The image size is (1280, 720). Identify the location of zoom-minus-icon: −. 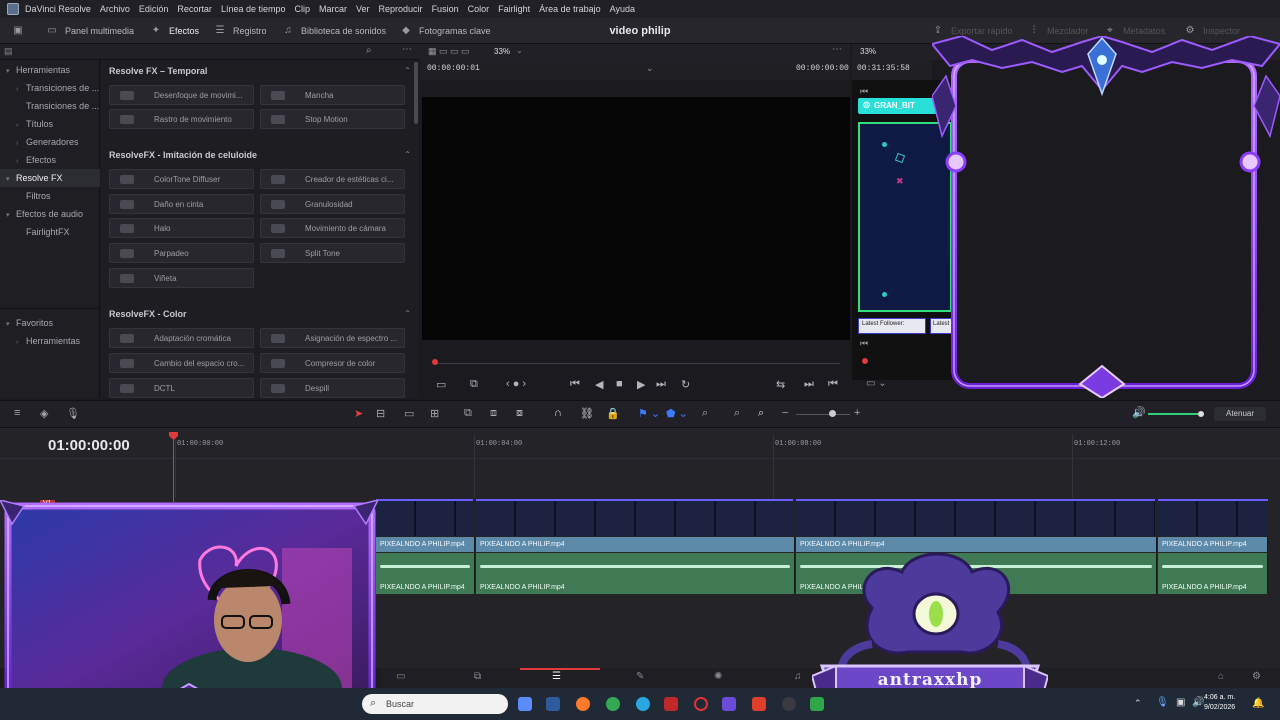
(785, 413).